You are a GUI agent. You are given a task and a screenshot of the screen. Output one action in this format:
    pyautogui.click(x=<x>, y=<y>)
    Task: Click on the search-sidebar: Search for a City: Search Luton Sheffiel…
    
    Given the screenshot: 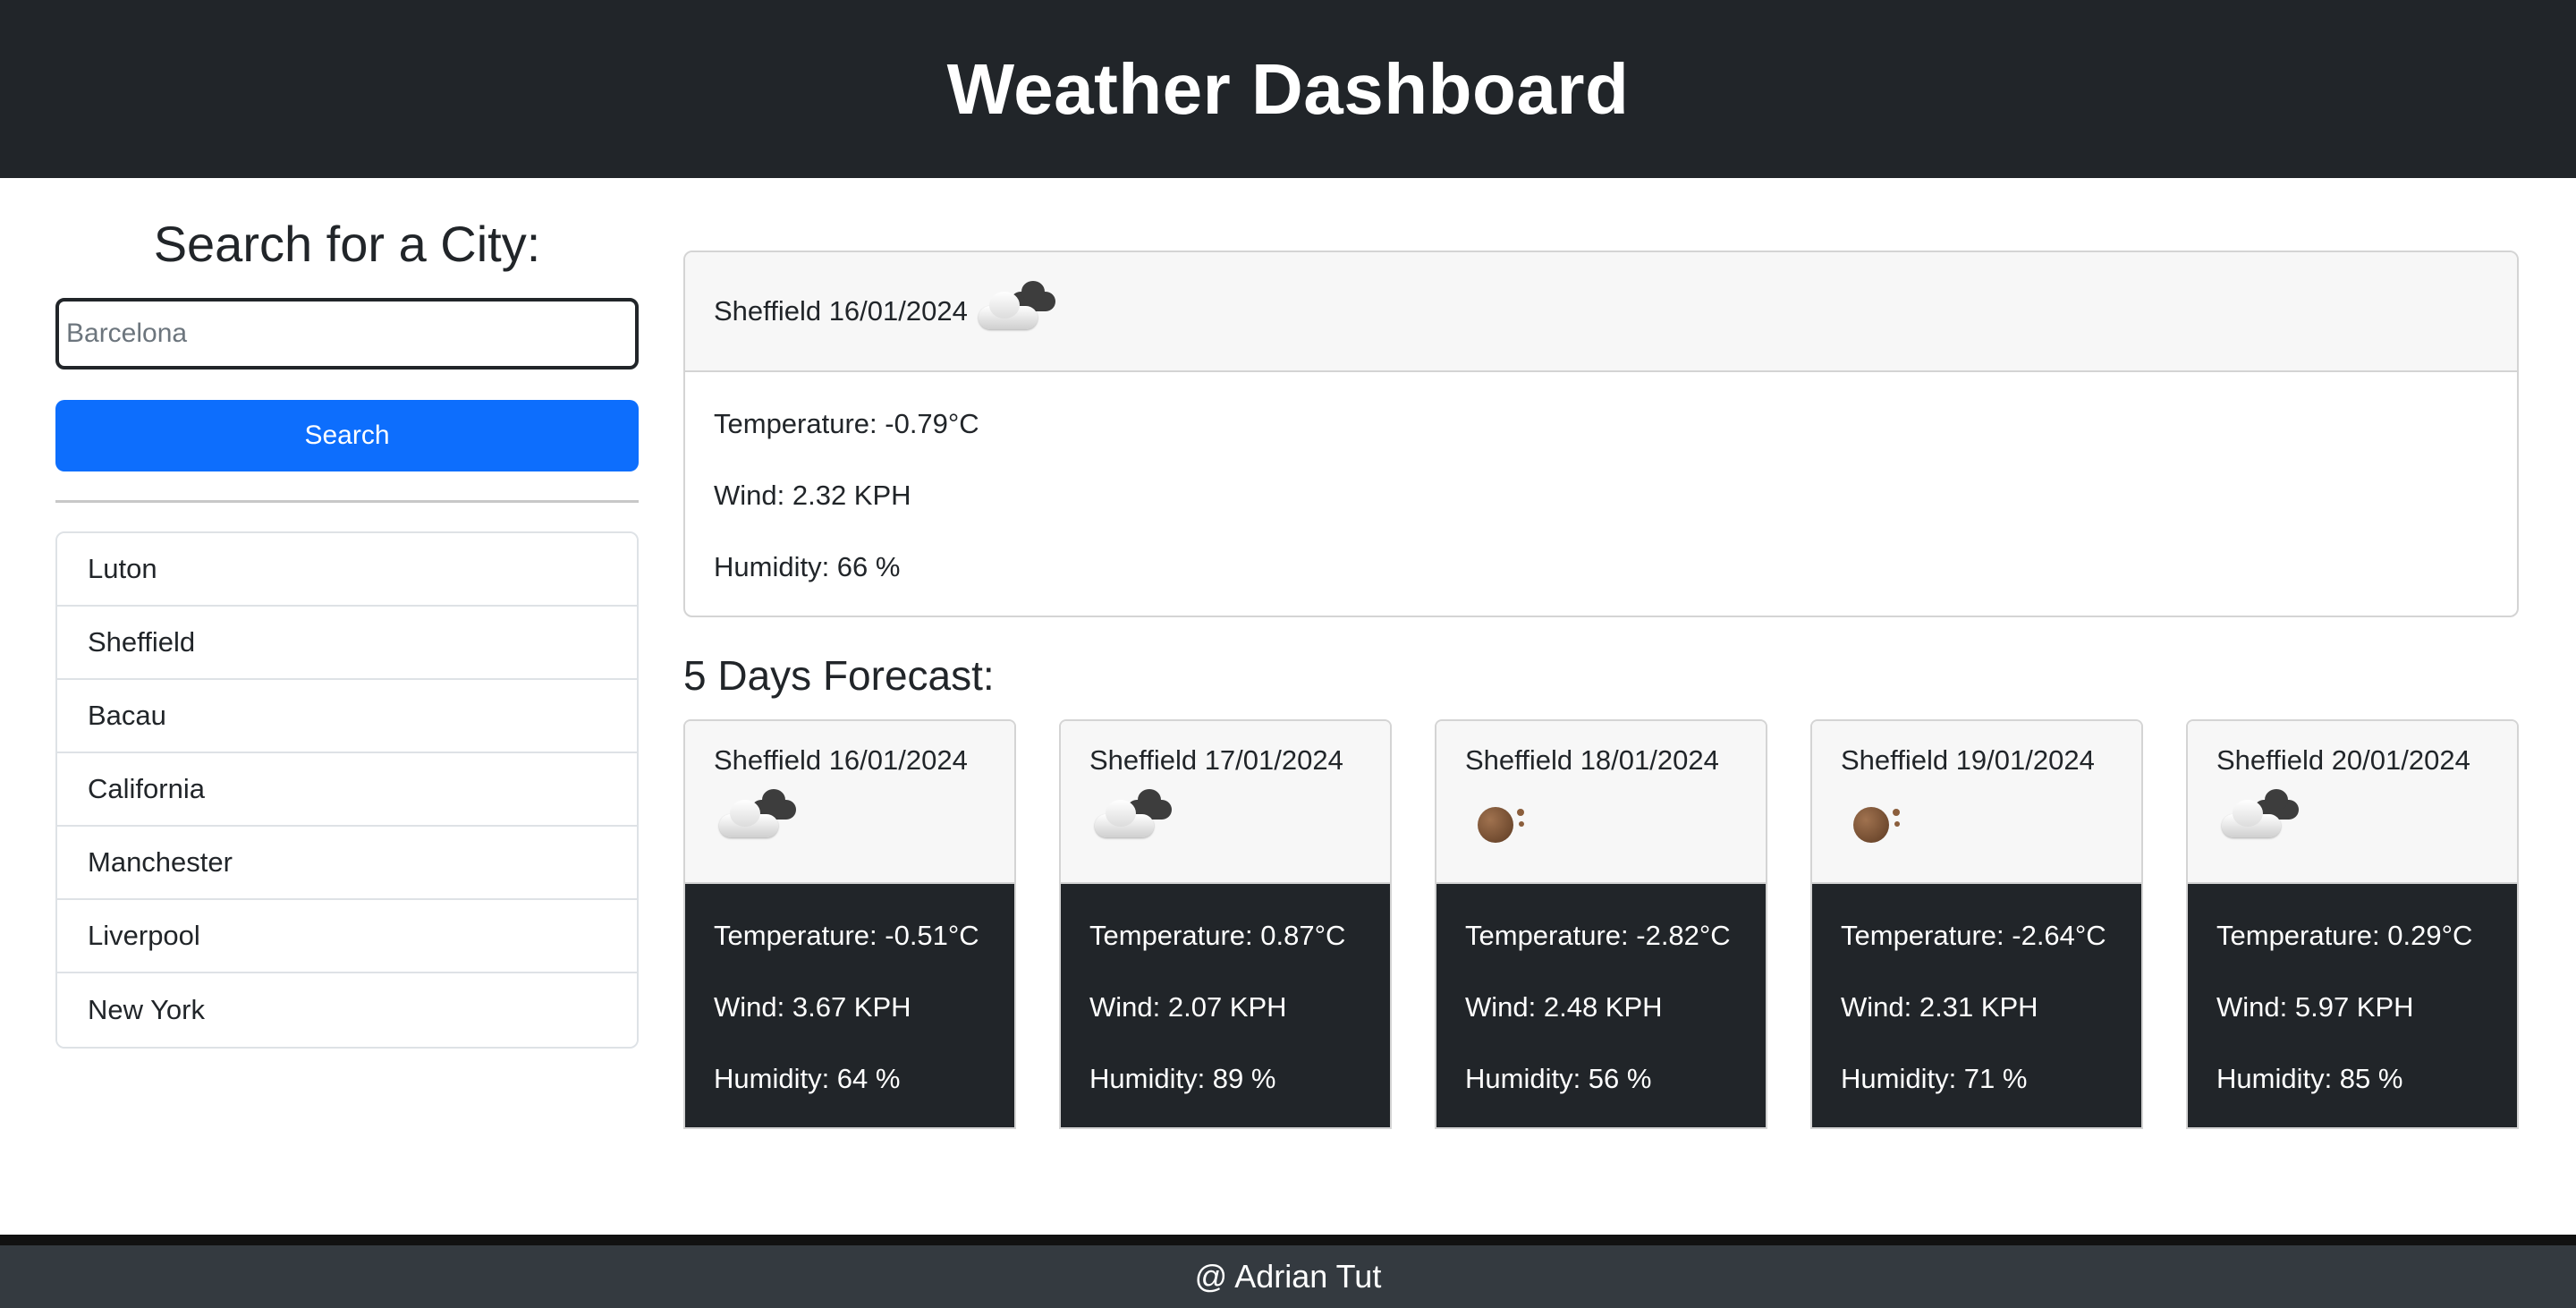 What is the action you would take?
    pyautogui.click(x=347, y=632)
    